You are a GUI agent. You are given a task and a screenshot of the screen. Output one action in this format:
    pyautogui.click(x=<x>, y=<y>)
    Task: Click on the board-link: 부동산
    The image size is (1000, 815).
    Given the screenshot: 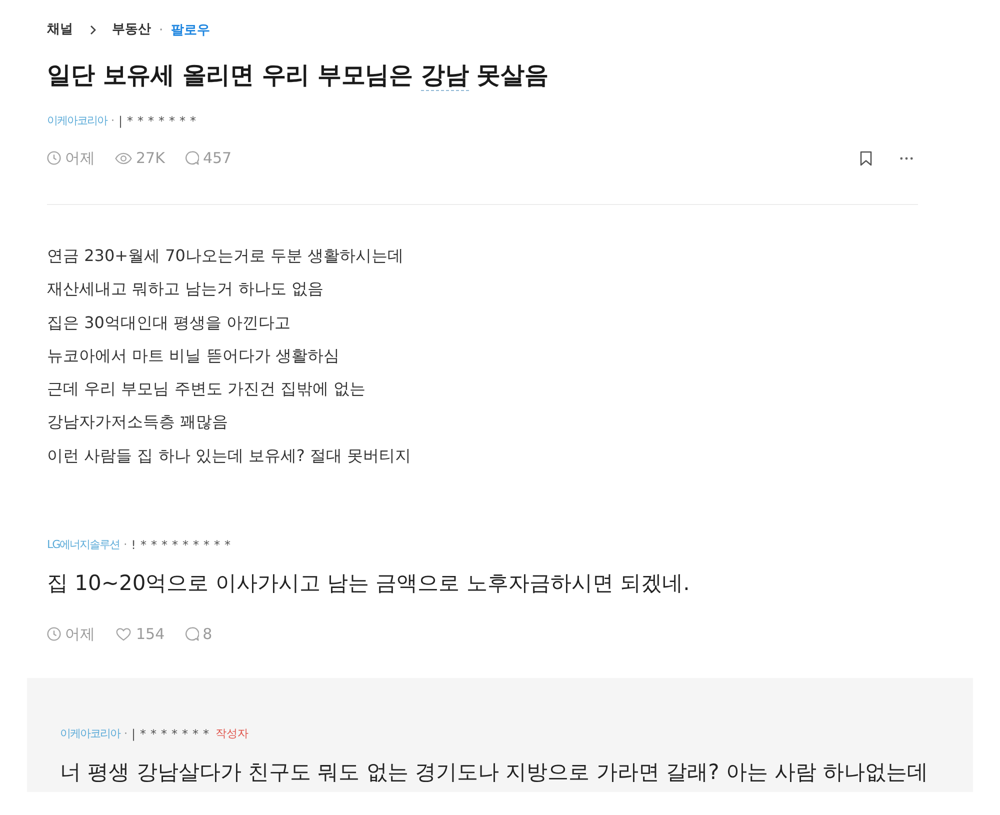 What is the action you would take?
    pyautogui.click(x=131, y=30)
    